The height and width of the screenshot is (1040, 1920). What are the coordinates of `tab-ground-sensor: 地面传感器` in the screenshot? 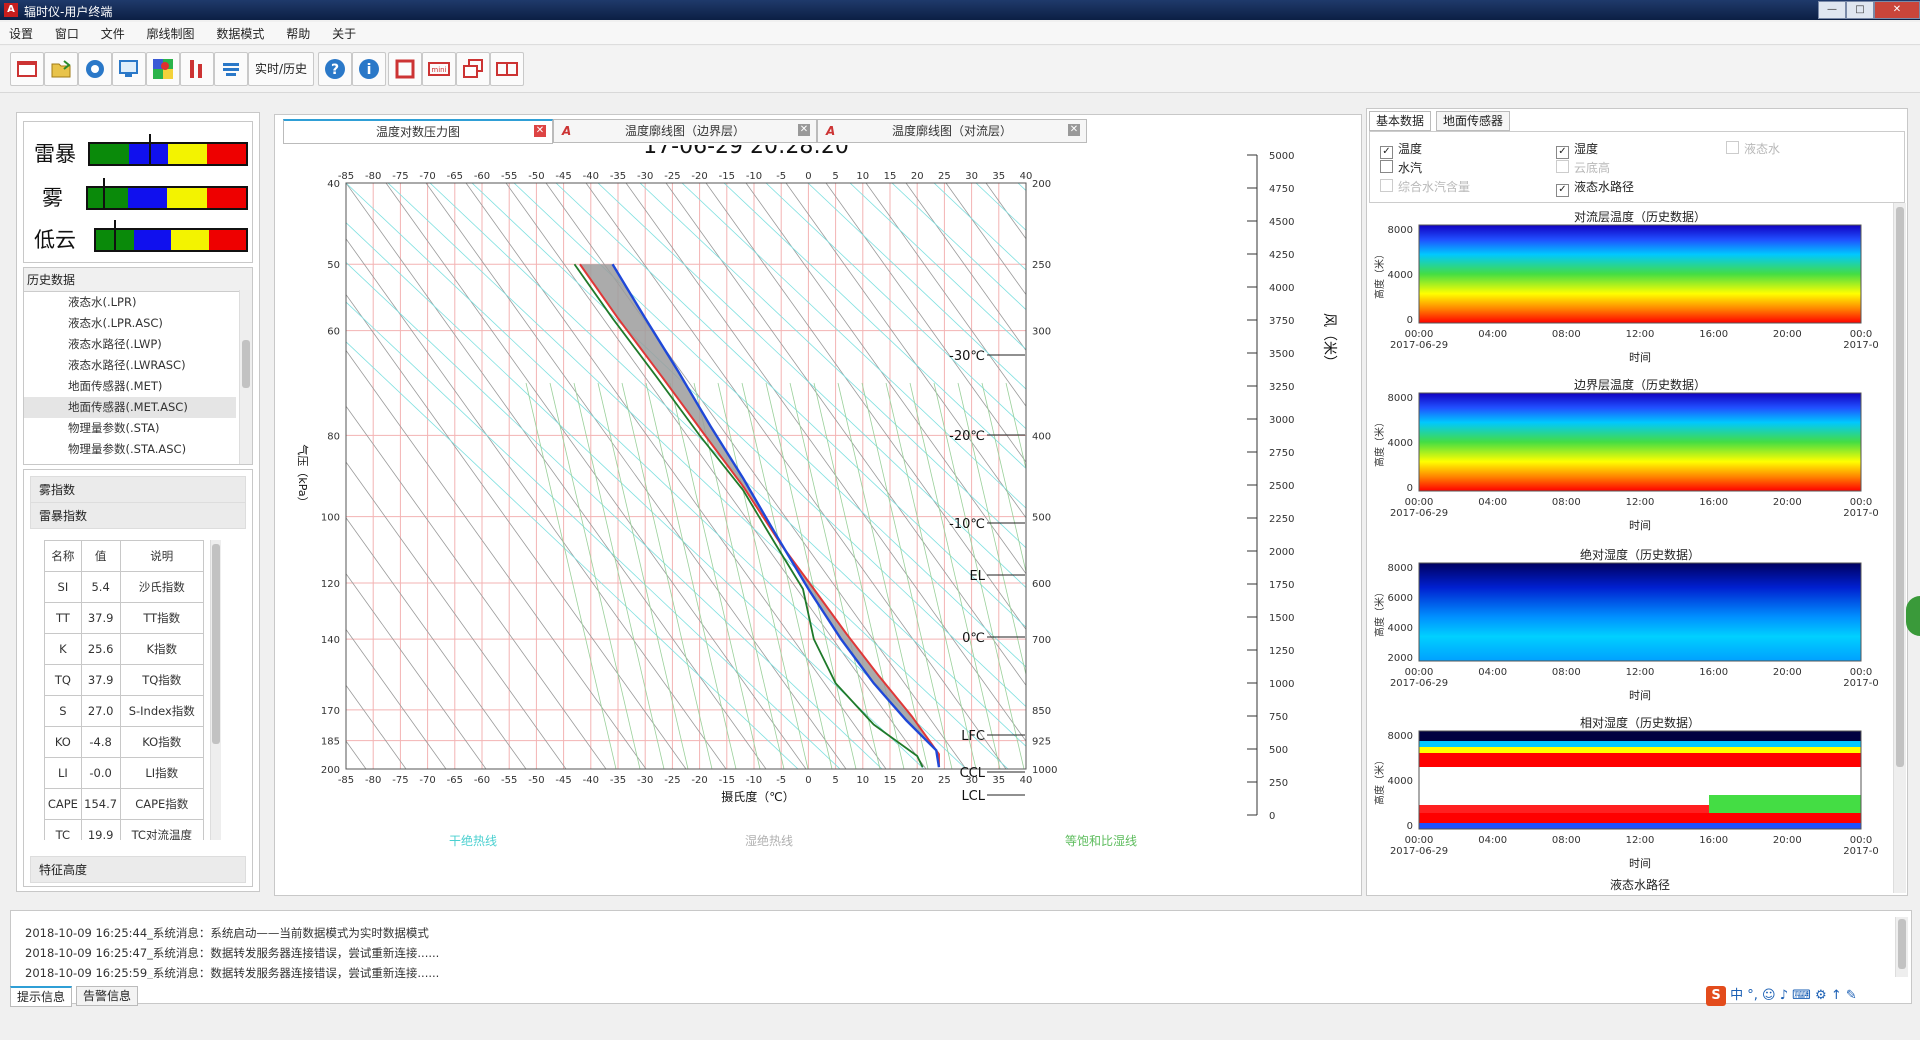 It's located at (1473, 121).